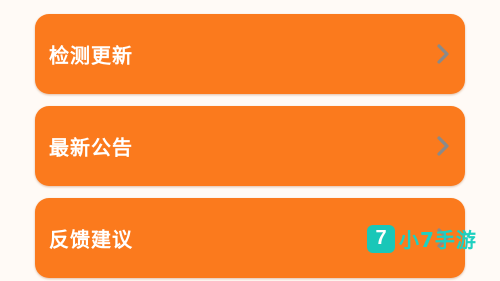  What do you see at coordinates (438, 240) in the screenshot?
I see `watermark-brand-text: 小7手游` at bounding box center [438, 240].